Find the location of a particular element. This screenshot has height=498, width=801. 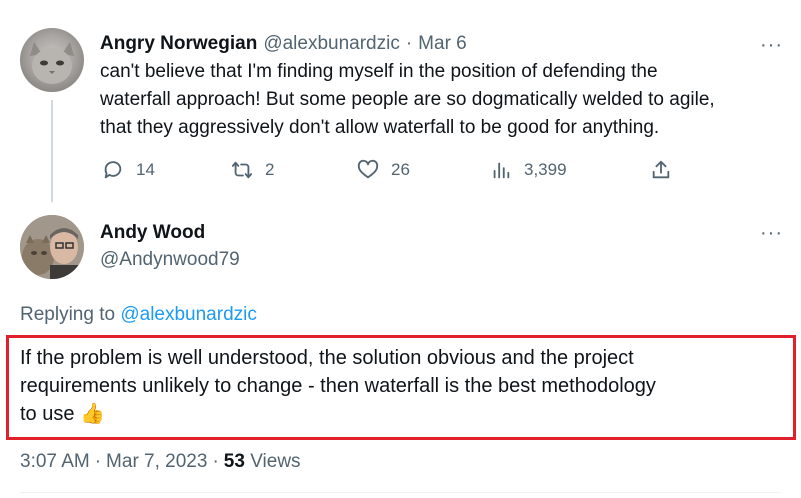

tweet-meta: 3:07 AM · Mar 7, 2023 · 53 Views is located at coordinates (160, 462).